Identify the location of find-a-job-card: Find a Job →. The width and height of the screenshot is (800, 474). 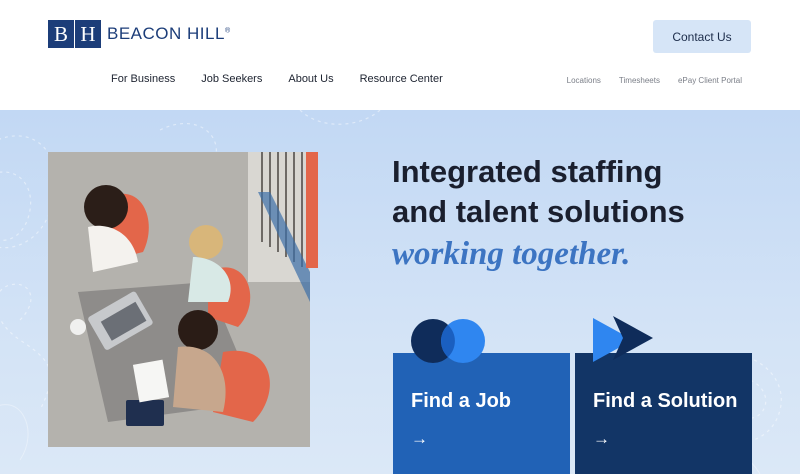
(481, 413).